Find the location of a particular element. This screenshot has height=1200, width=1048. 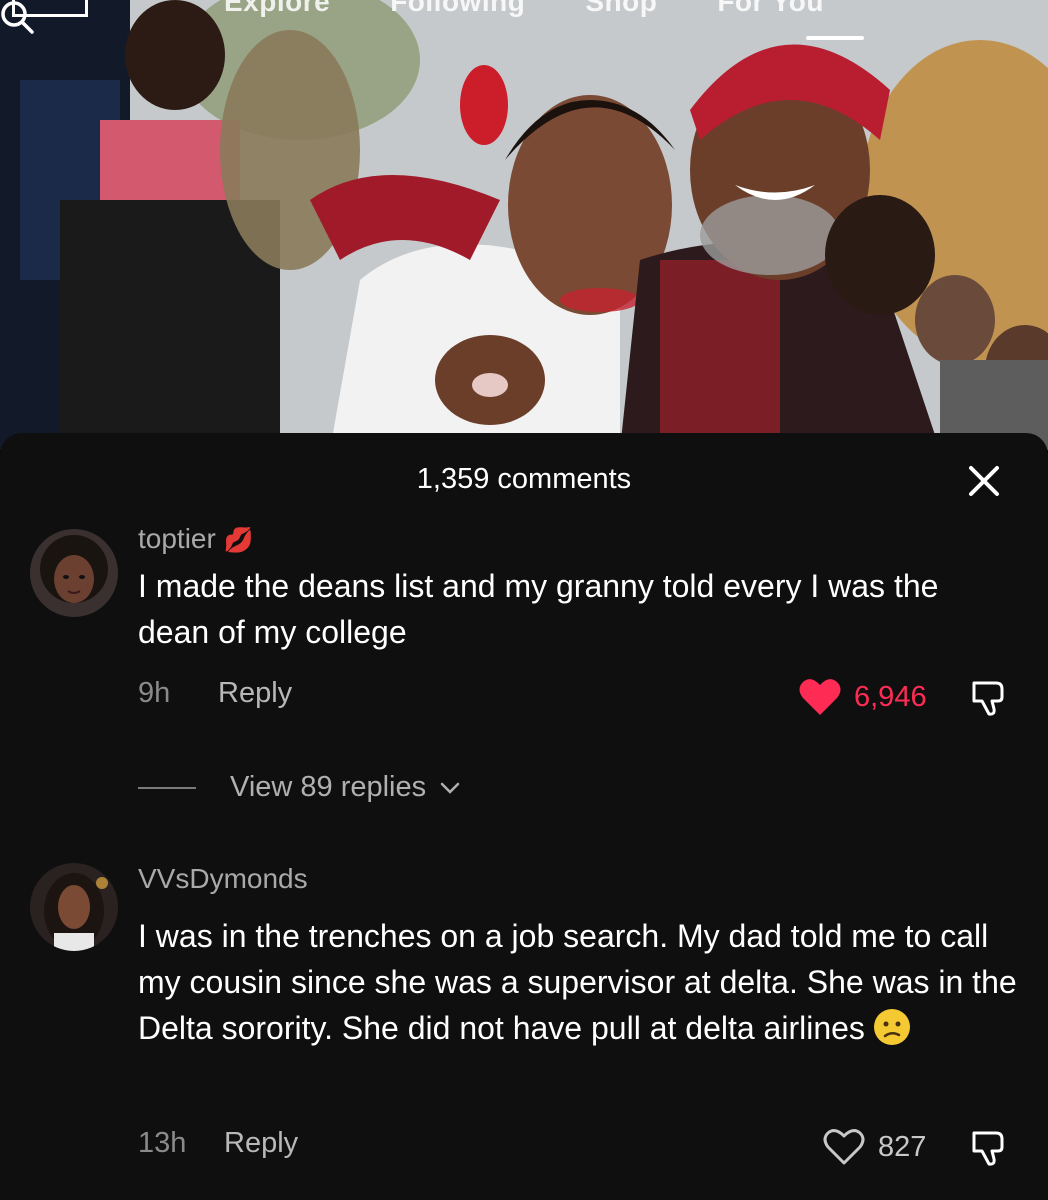

kiss-mark-icon: 💋 is located at coordinates (238, 540).